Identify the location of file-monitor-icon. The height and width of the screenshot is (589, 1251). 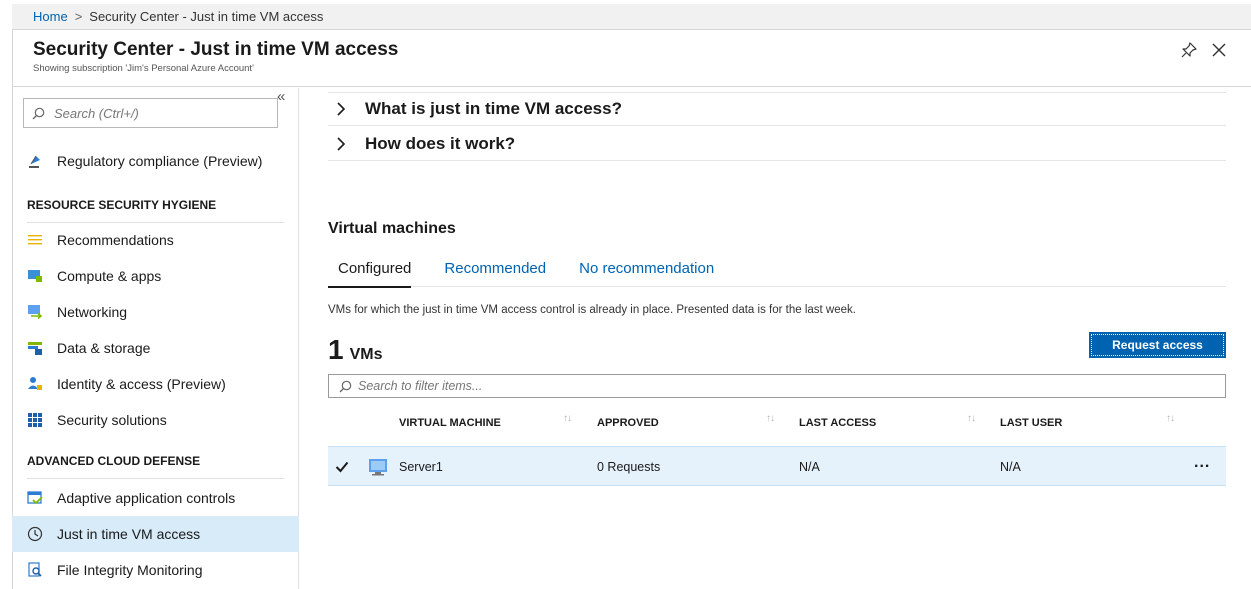
(35, 570).